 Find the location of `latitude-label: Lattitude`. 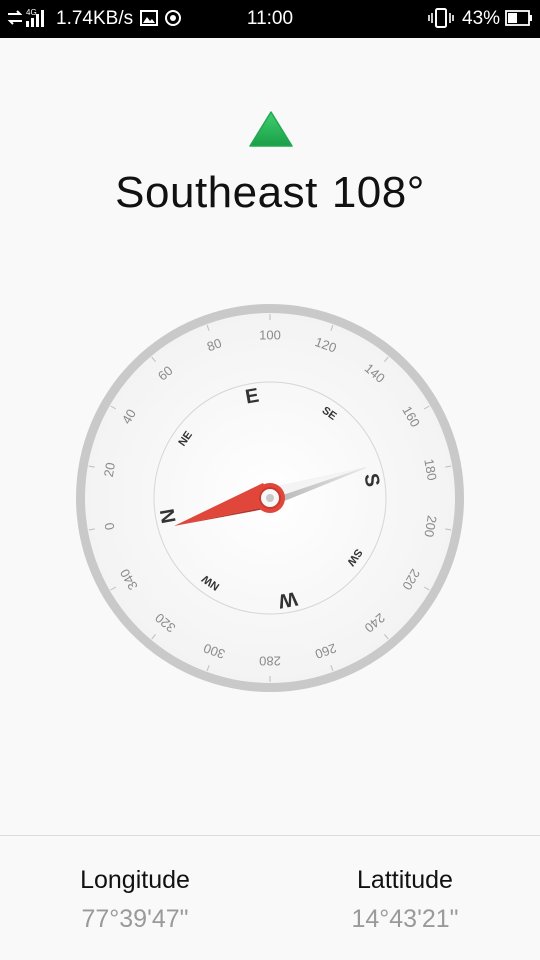

latitude-label: Lattitude is located at coordinates (405, 880).